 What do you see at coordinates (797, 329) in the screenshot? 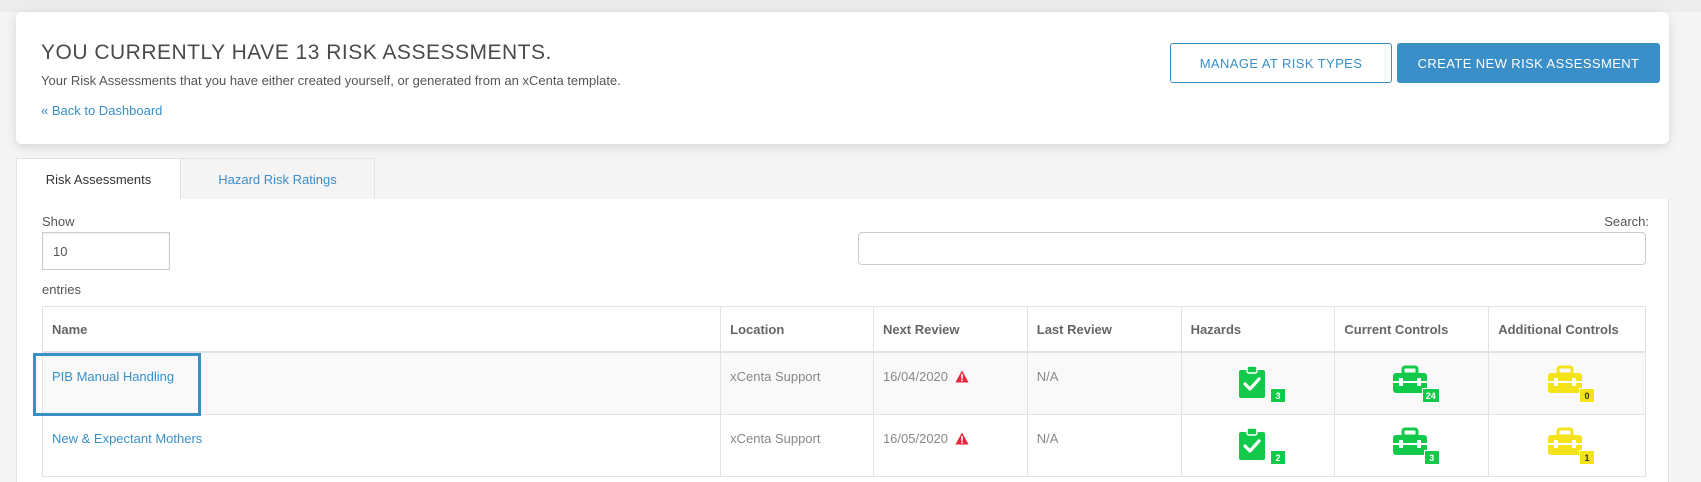
I see `column-header-location: Location` at bounding box center [797, 329].